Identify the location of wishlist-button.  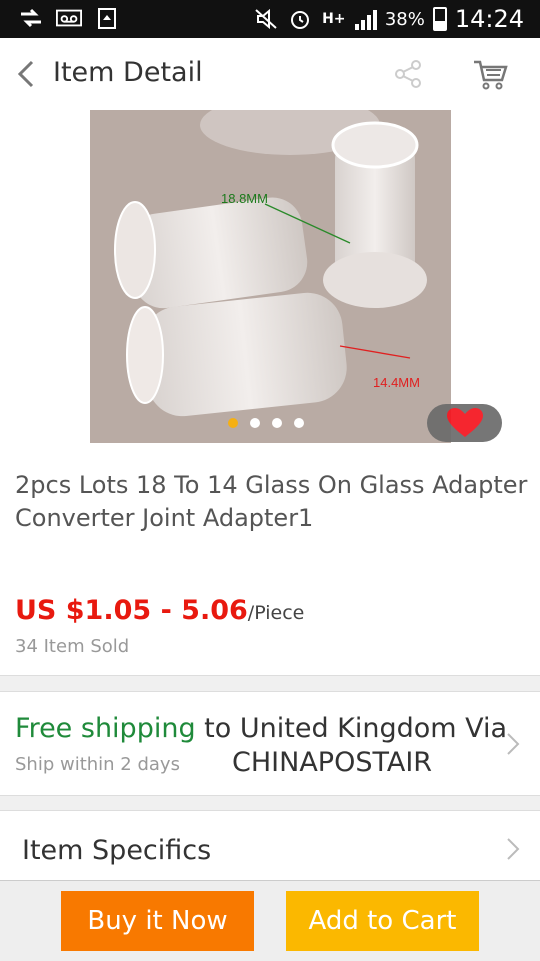
(464, 423).